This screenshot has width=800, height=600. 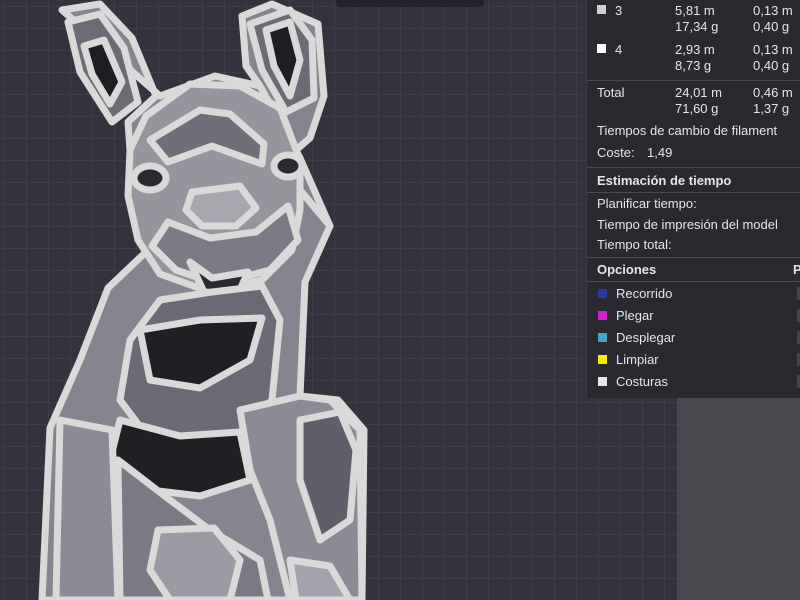 I want to click on options-title-divider, so click(x=693, y=281).